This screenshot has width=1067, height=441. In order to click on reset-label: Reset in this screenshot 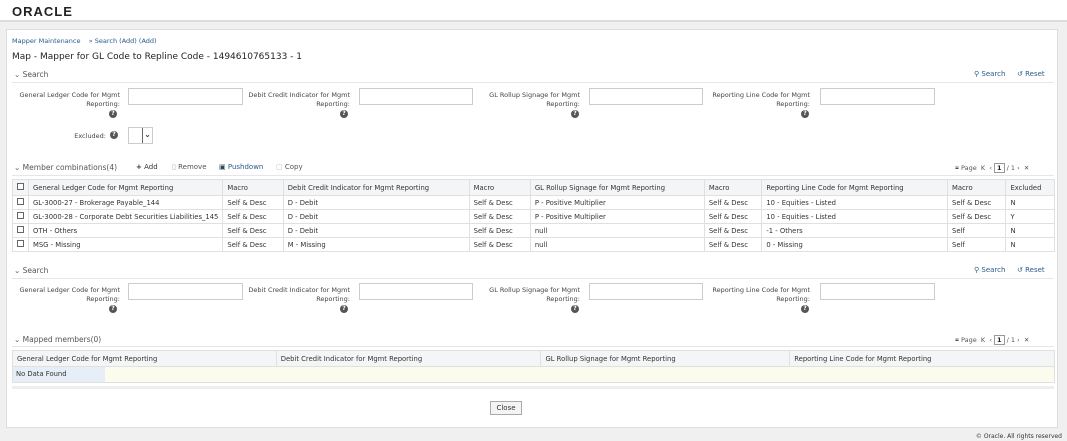, I will do `click(1035, 270)`.